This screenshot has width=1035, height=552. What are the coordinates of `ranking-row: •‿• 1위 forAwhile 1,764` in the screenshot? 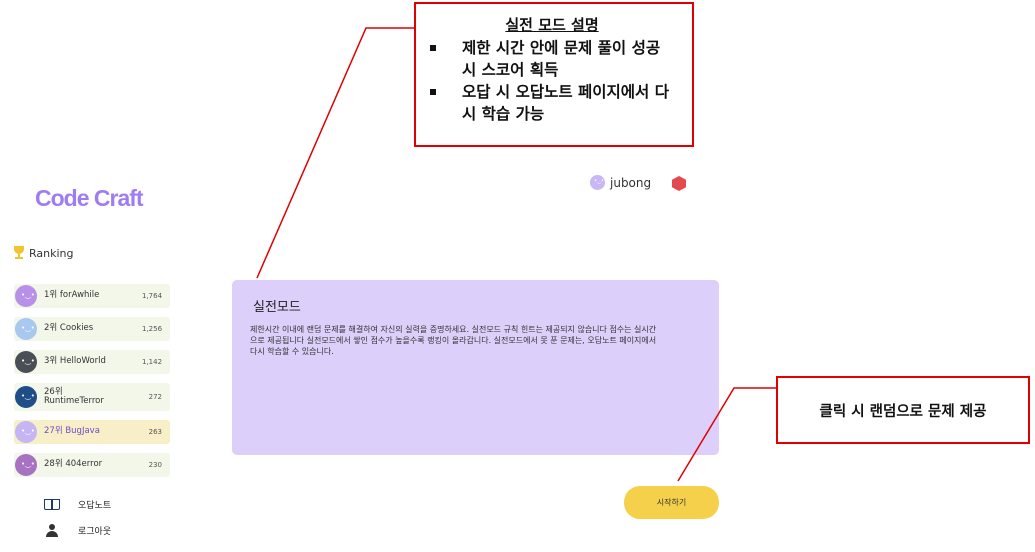 It's located at (92, 296).